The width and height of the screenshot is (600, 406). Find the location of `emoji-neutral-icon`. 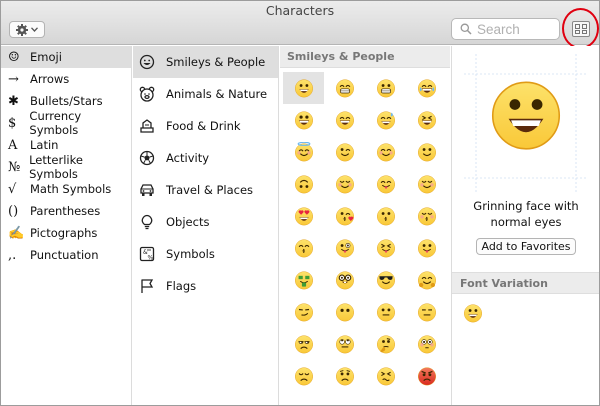

emoji-neutral-icon is located at coordinates (385, 312).